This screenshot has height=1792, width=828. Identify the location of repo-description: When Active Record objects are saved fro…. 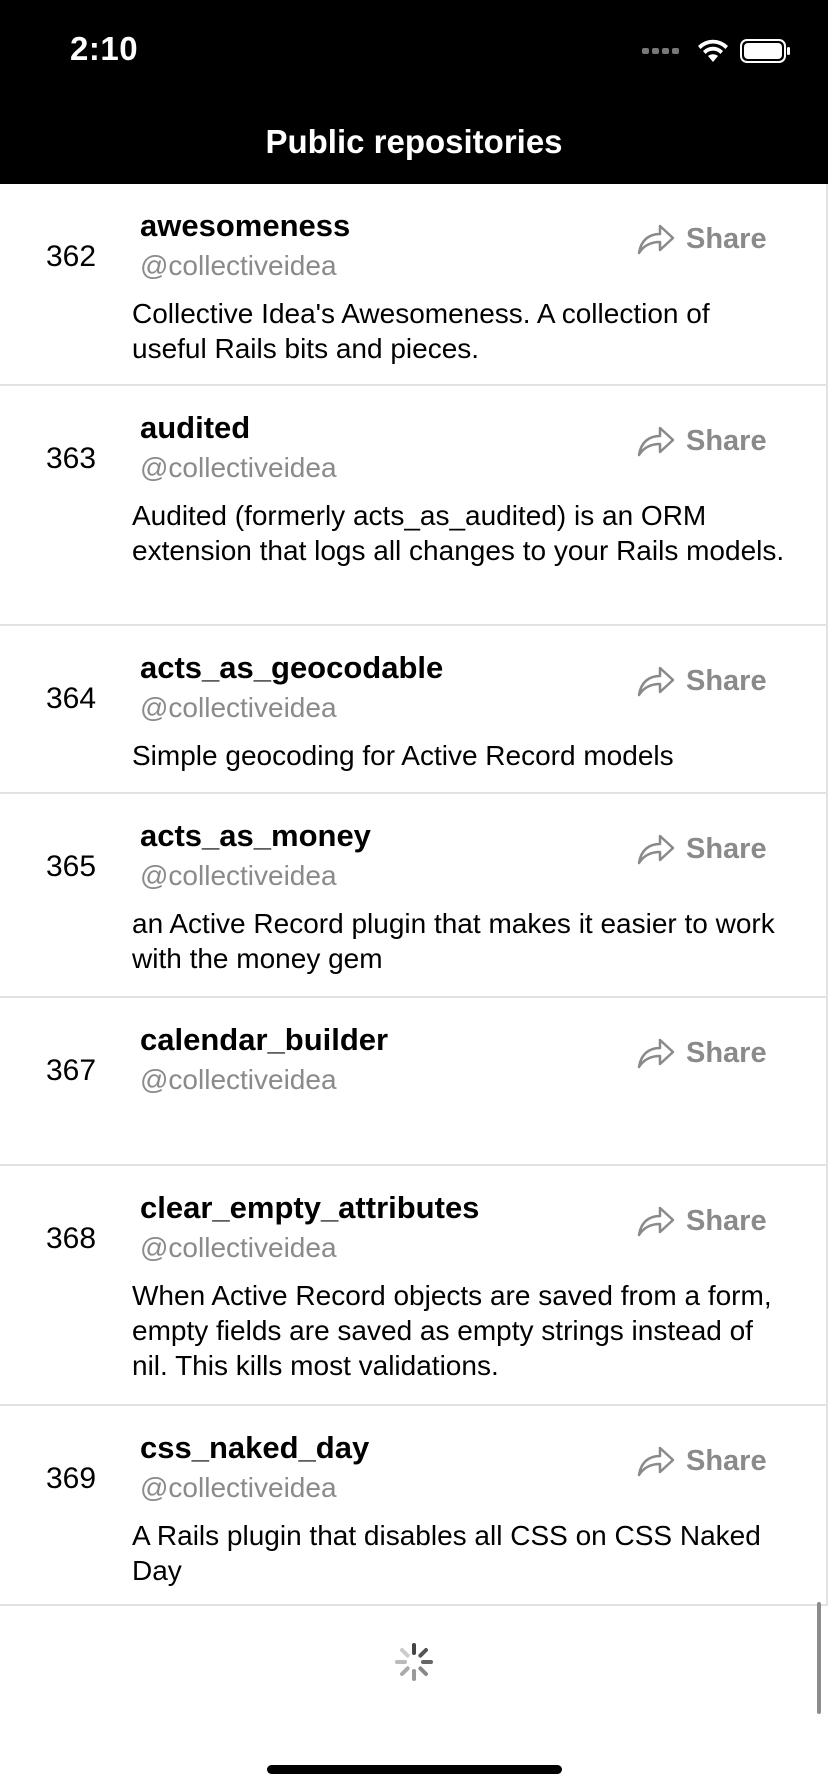
(452, 1330).